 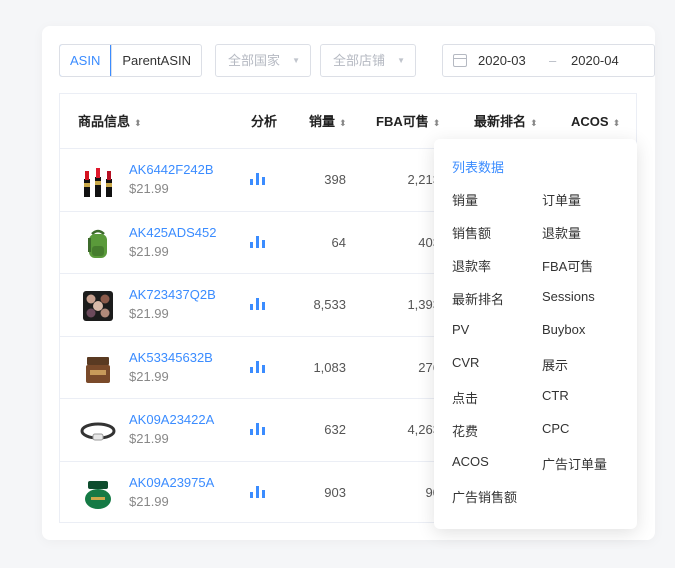 What do you see at coordinates (98, 369) in the screenshot?
I see `cream-jar-thumbnail` at bounding box center [98, 369].